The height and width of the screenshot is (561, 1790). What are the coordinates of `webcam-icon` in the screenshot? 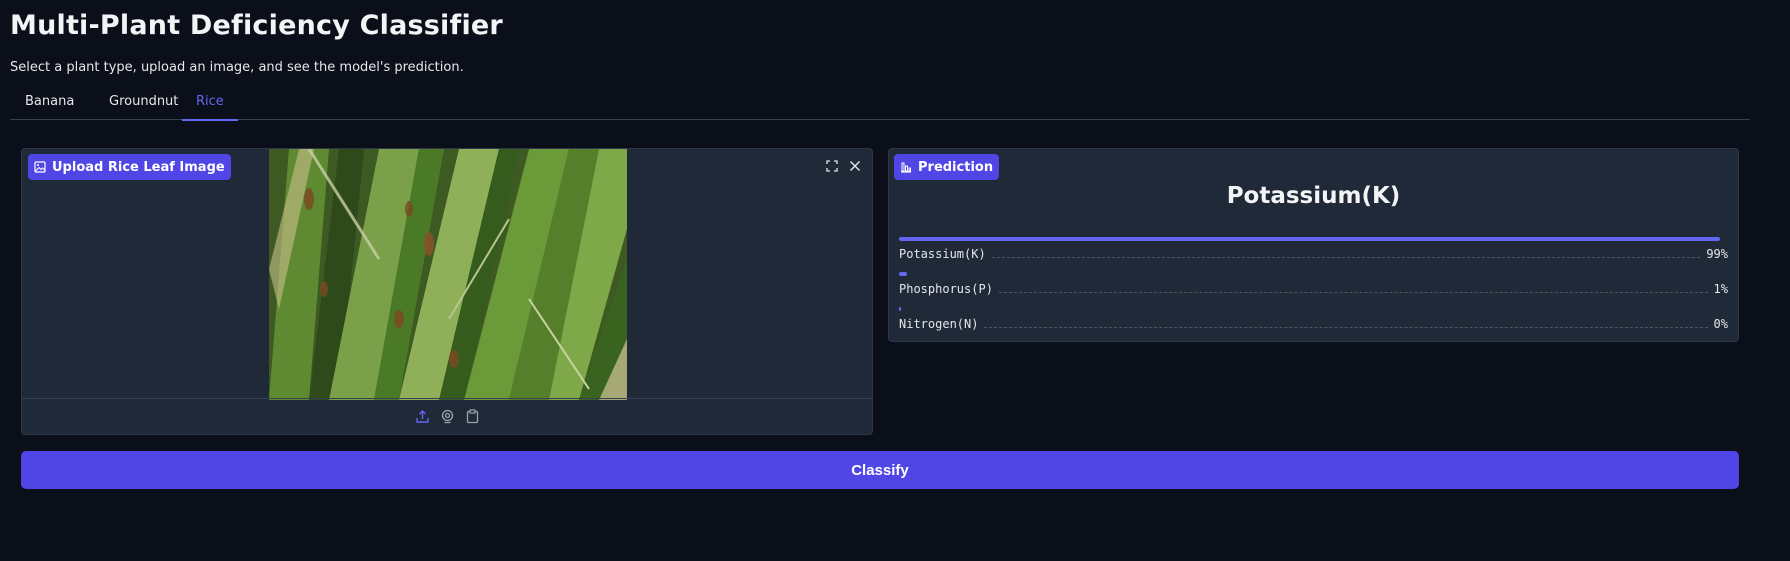 It's located at (447, 416).